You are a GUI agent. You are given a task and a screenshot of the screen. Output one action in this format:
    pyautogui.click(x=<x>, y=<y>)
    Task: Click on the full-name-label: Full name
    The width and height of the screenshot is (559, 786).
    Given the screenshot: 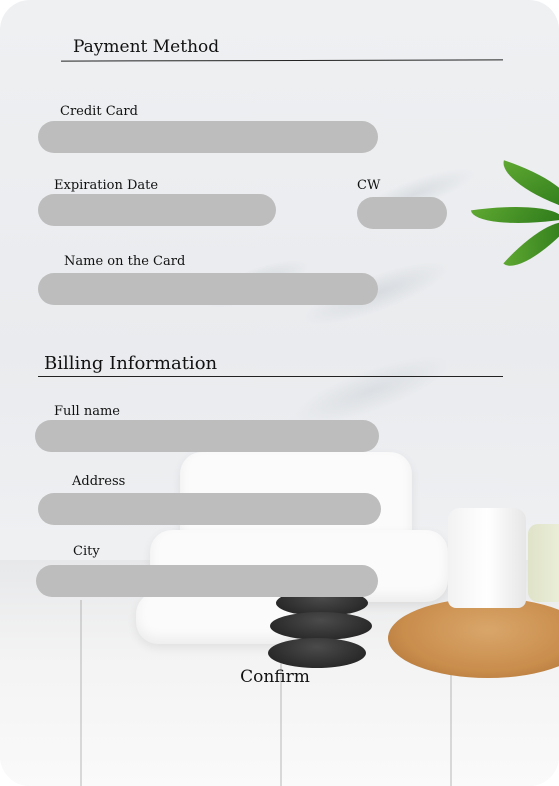 What is the action you would take?
    pyautogui.click(x=87, y=411)
    